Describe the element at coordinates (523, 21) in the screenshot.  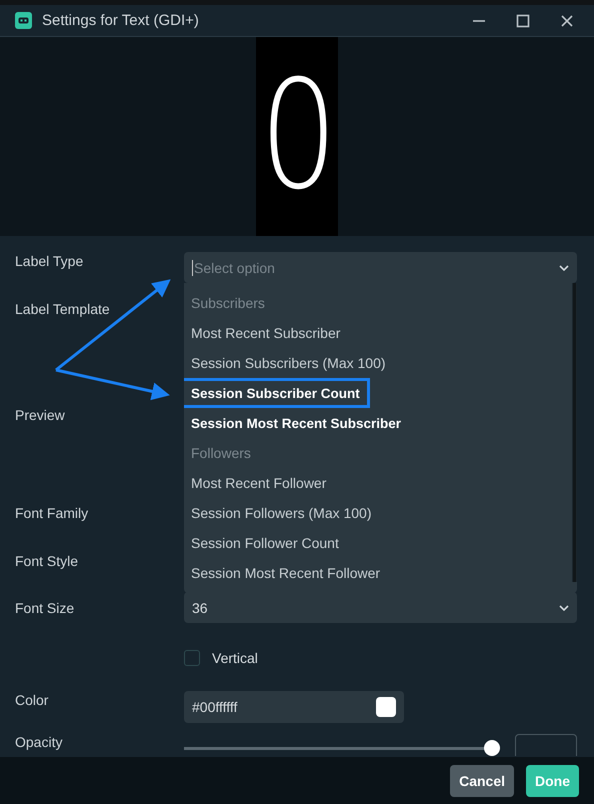
I see `maximize-icon` at that location.